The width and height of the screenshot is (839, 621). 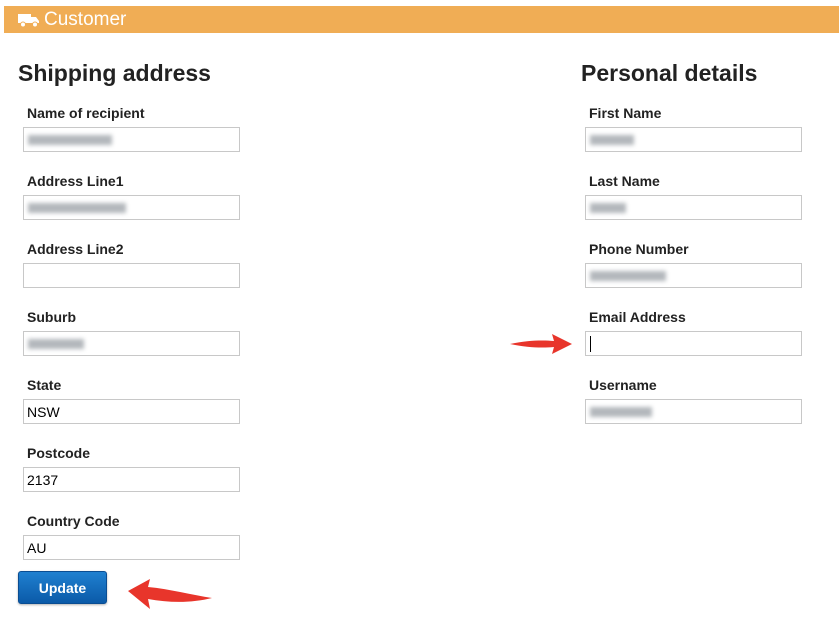 I want to click on email-address-field, so click(x=693, y=343).